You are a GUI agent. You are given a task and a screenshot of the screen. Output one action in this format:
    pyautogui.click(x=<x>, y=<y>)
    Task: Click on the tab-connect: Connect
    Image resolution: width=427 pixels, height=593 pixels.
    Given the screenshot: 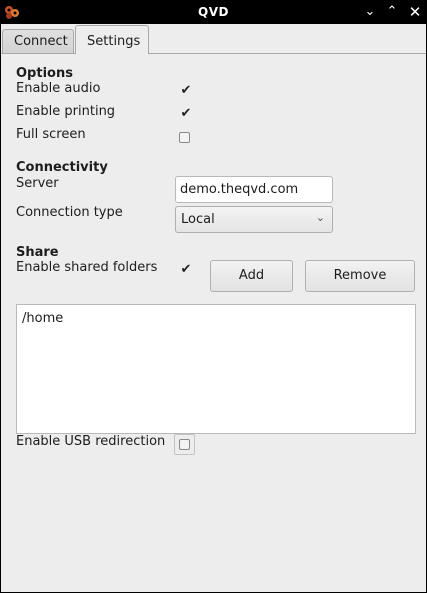 What is the action you would take?
    pyautogui.click(x=38, y=41)
    